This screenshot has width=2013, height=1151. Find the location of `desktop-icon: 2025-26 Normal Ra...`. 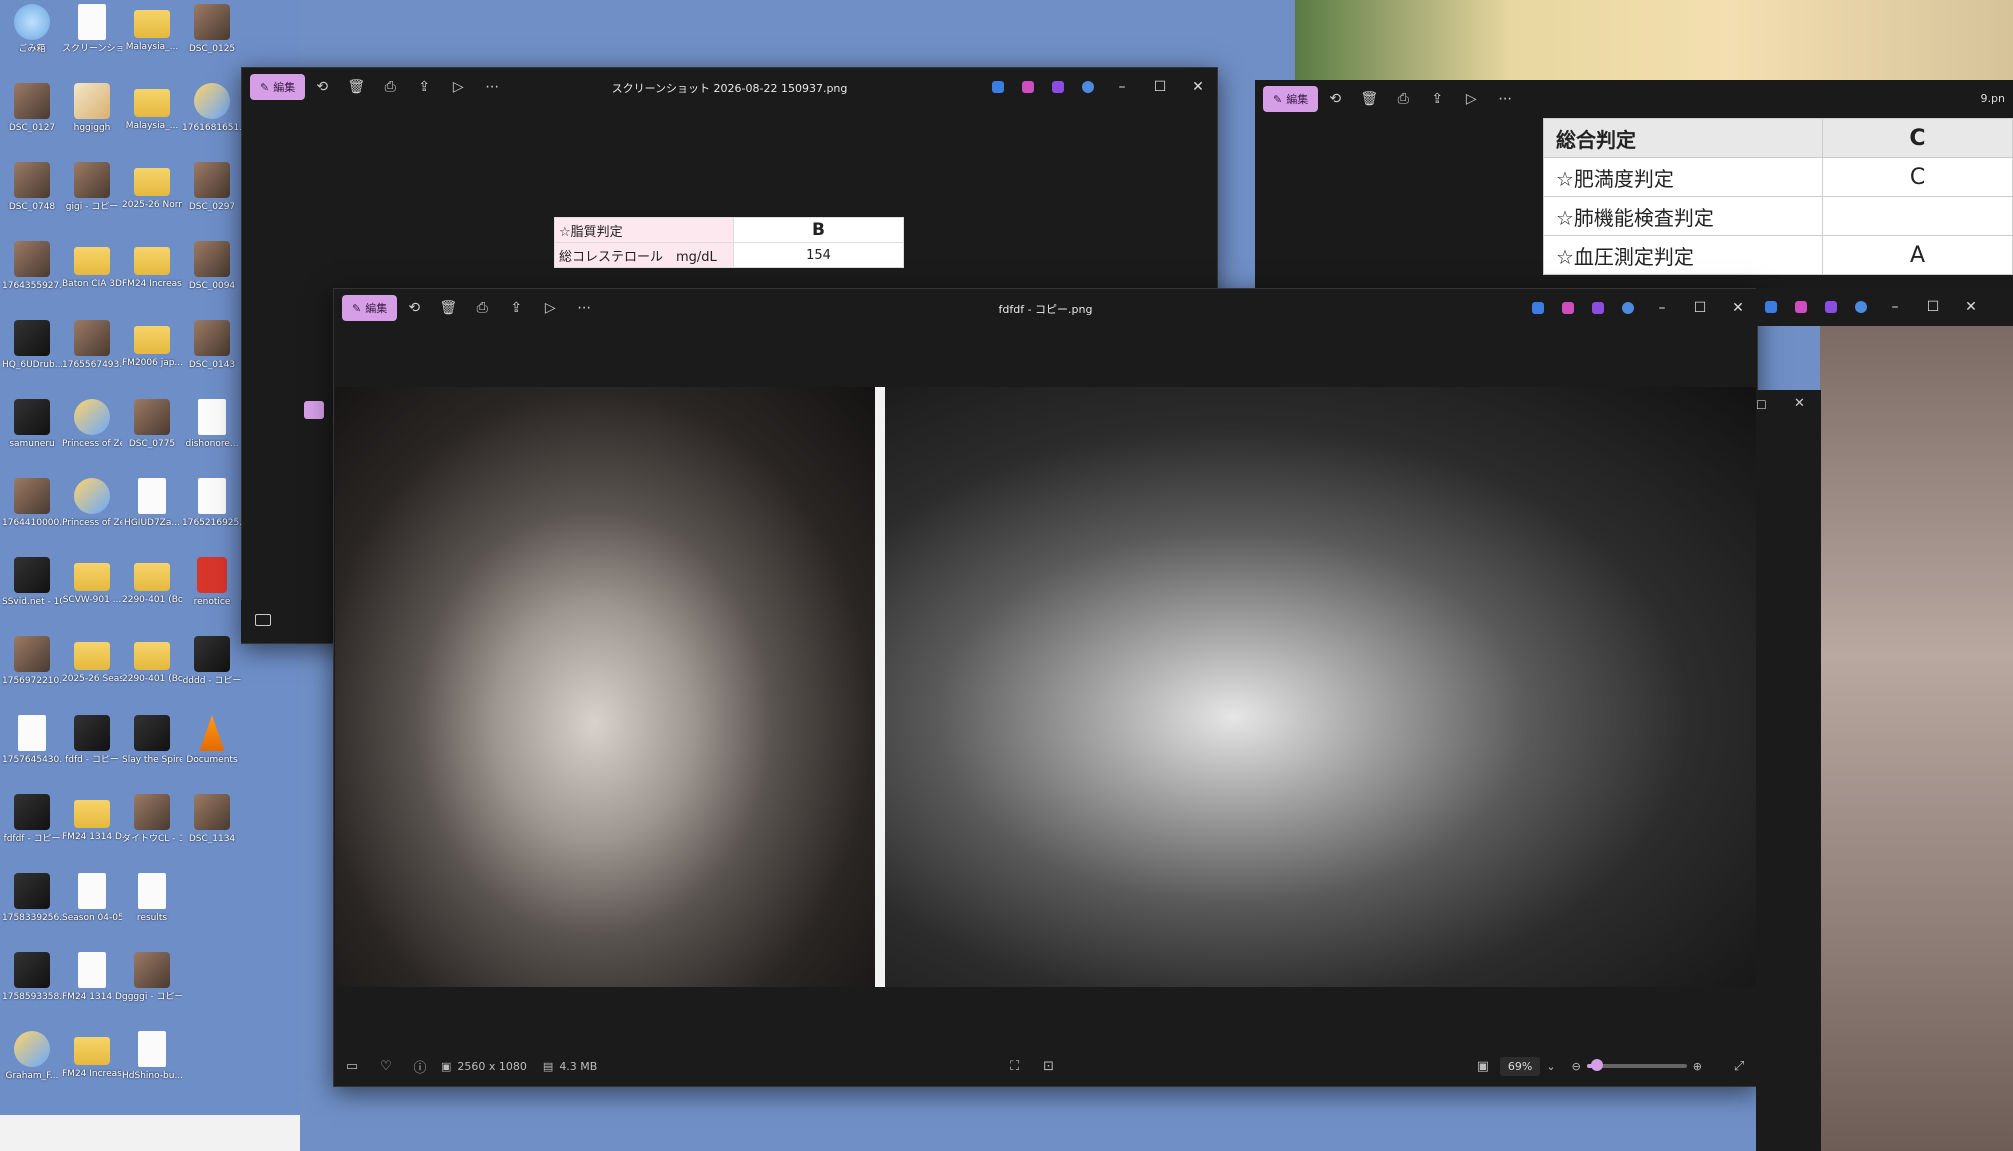

desktop-icon: 2025-26 Normal Ra... is located at coordinates (152, 186).